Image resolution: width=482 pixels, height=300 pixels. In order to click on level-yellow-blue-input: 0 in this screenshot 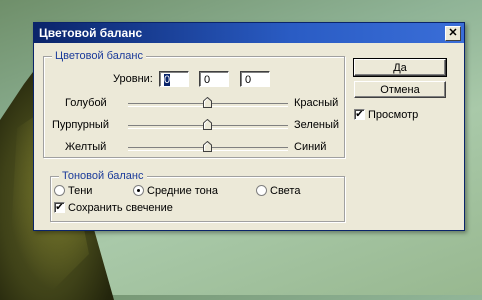, I will do `click(255, 79)`.